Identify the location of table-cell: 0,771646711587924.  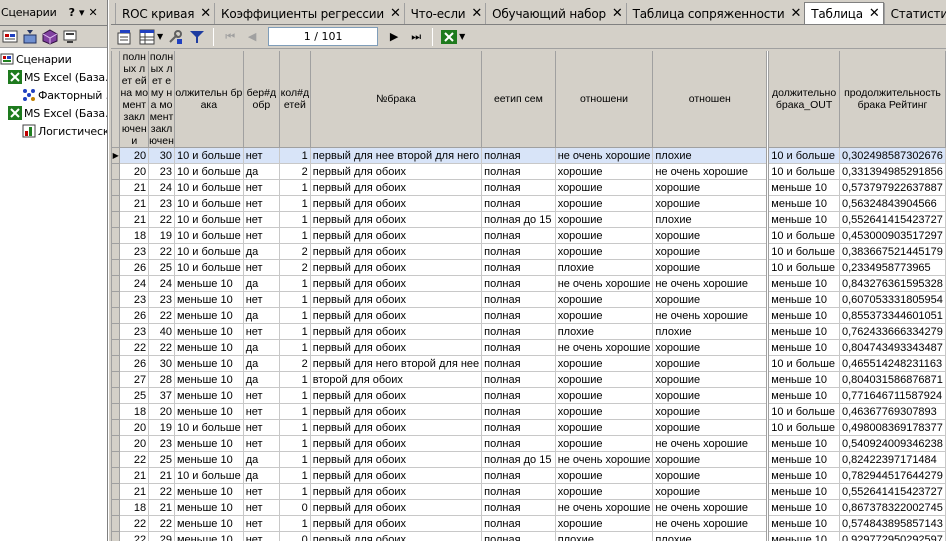
(892, 395).